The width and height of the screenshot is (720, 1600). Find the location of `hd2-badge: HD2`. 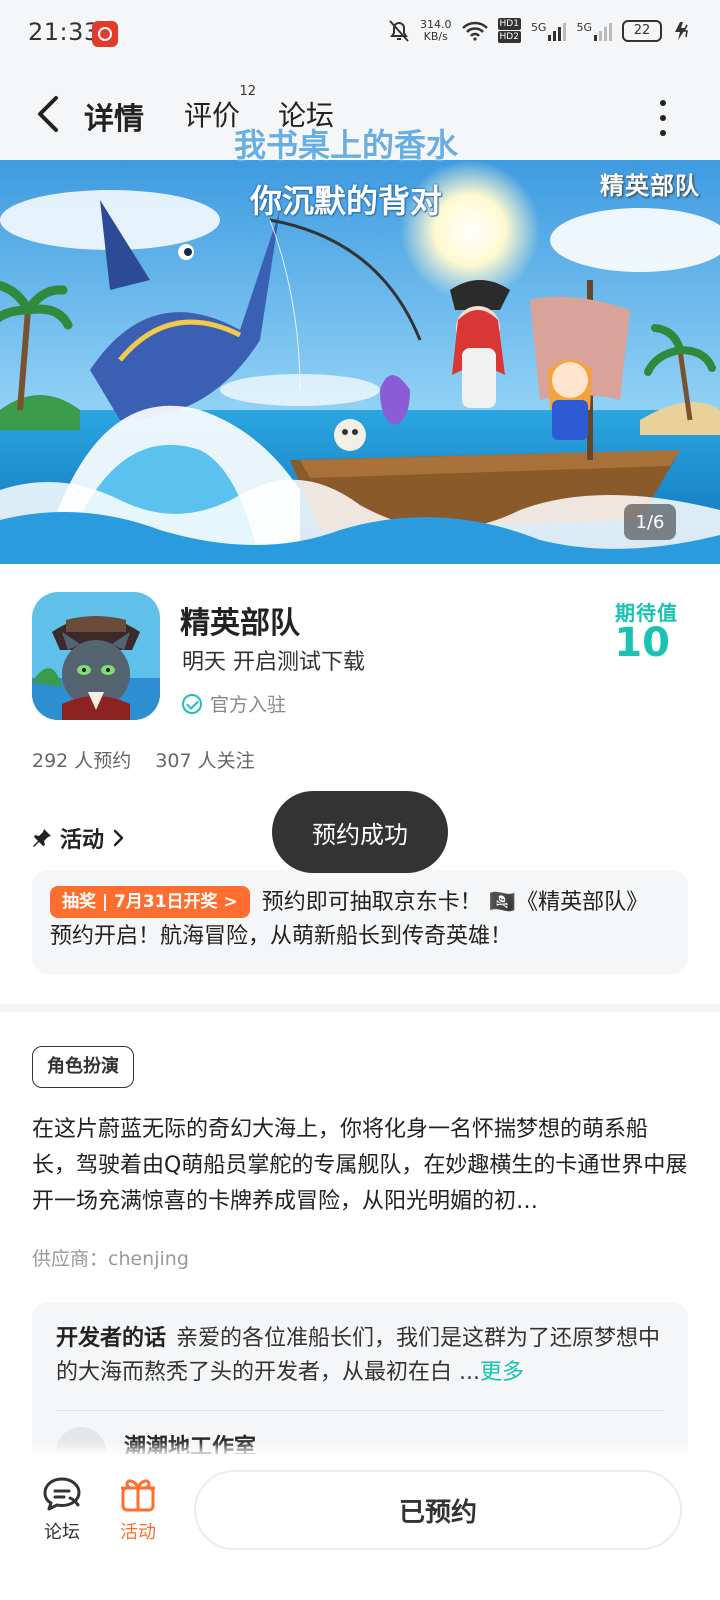

hd2-badge: HD2 is located at coordinates (509, 37).